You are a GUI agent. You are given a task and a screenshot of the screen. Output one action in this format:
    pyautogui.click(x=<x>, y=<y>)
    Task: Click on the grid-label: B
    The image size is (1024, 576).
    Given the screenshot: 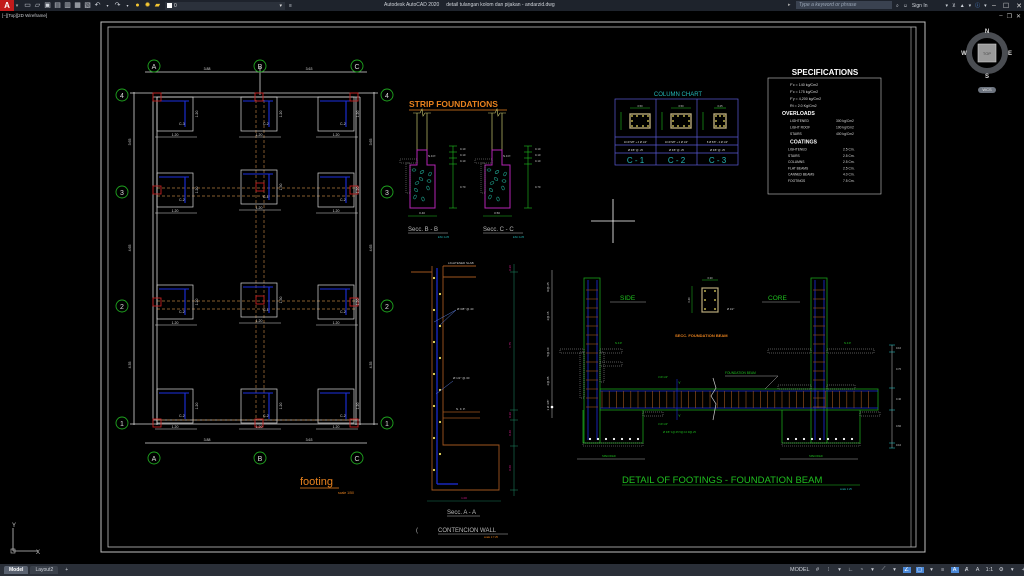 What is the action you would take?
    pyautogui.click(x=260, y=67)
    